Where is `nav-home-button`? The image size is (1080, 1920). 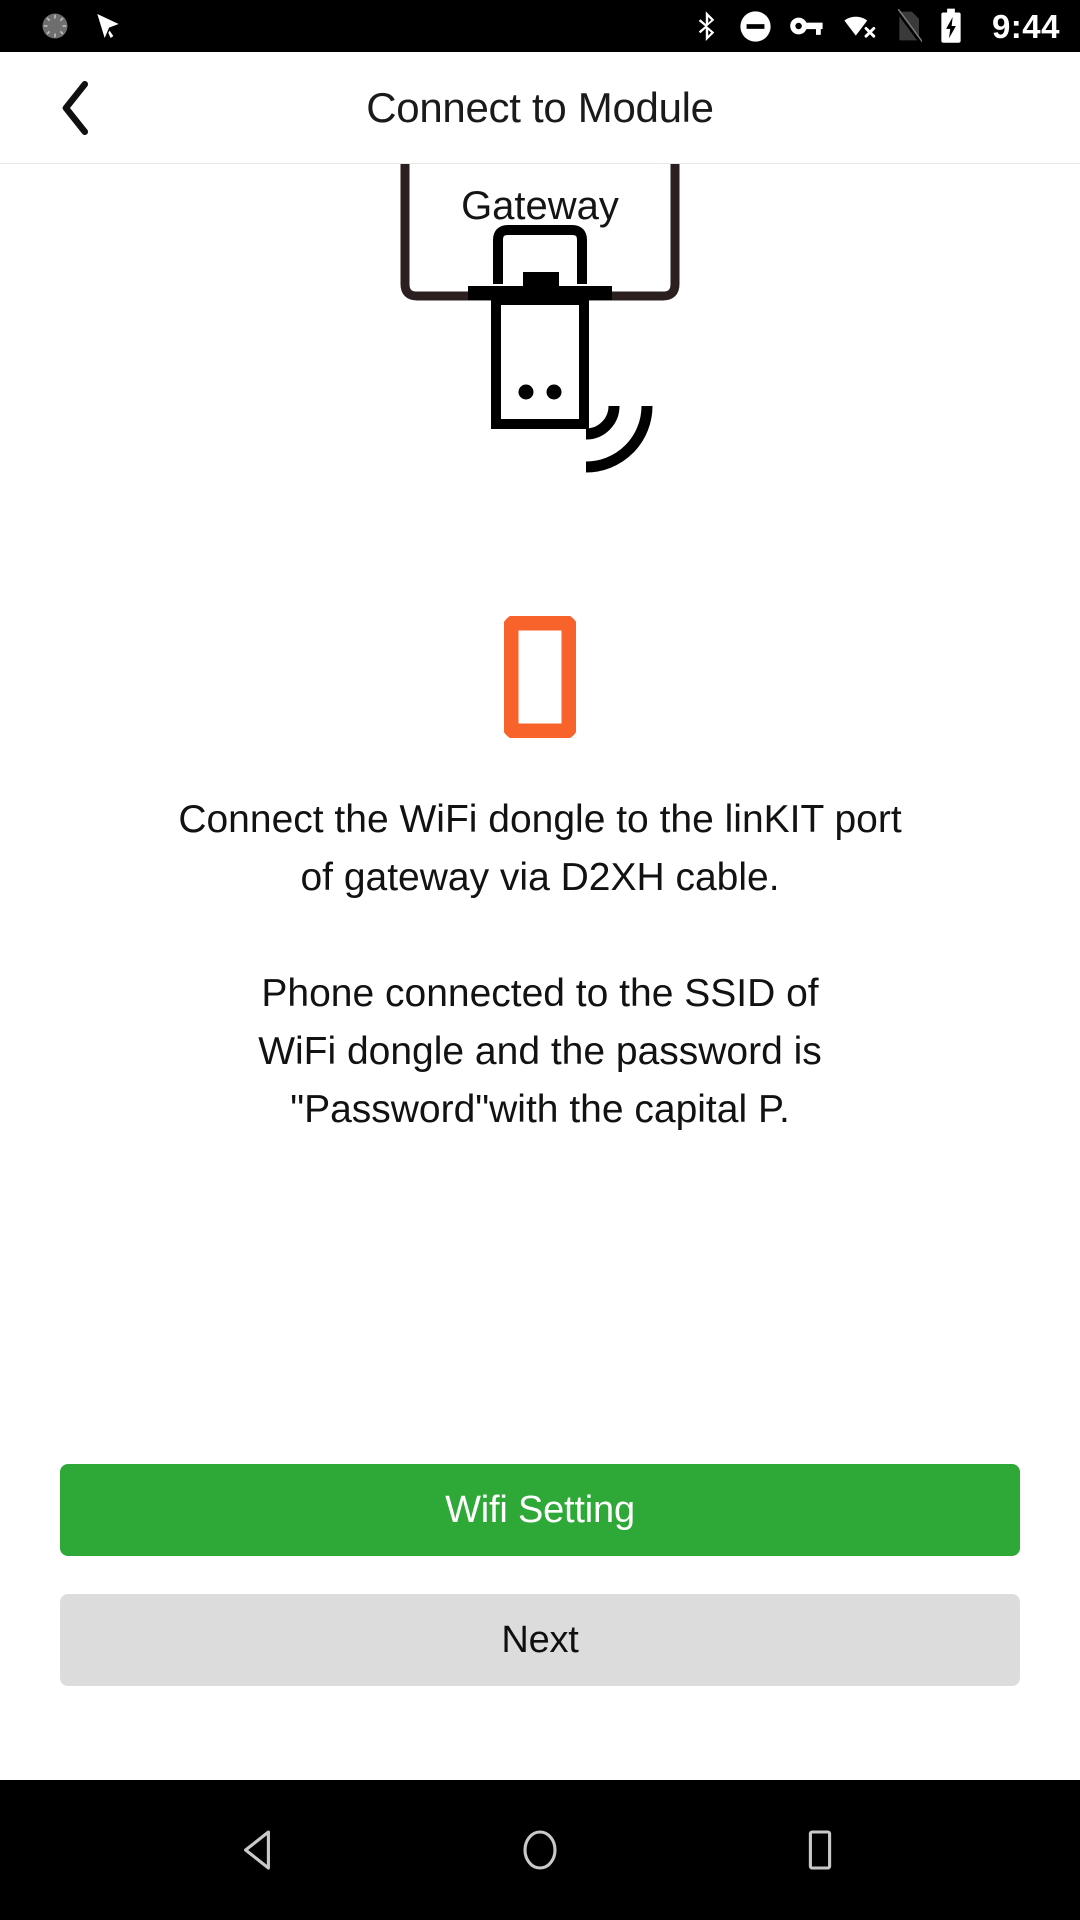
nav-home-button is located at coordinates (540, 1850).